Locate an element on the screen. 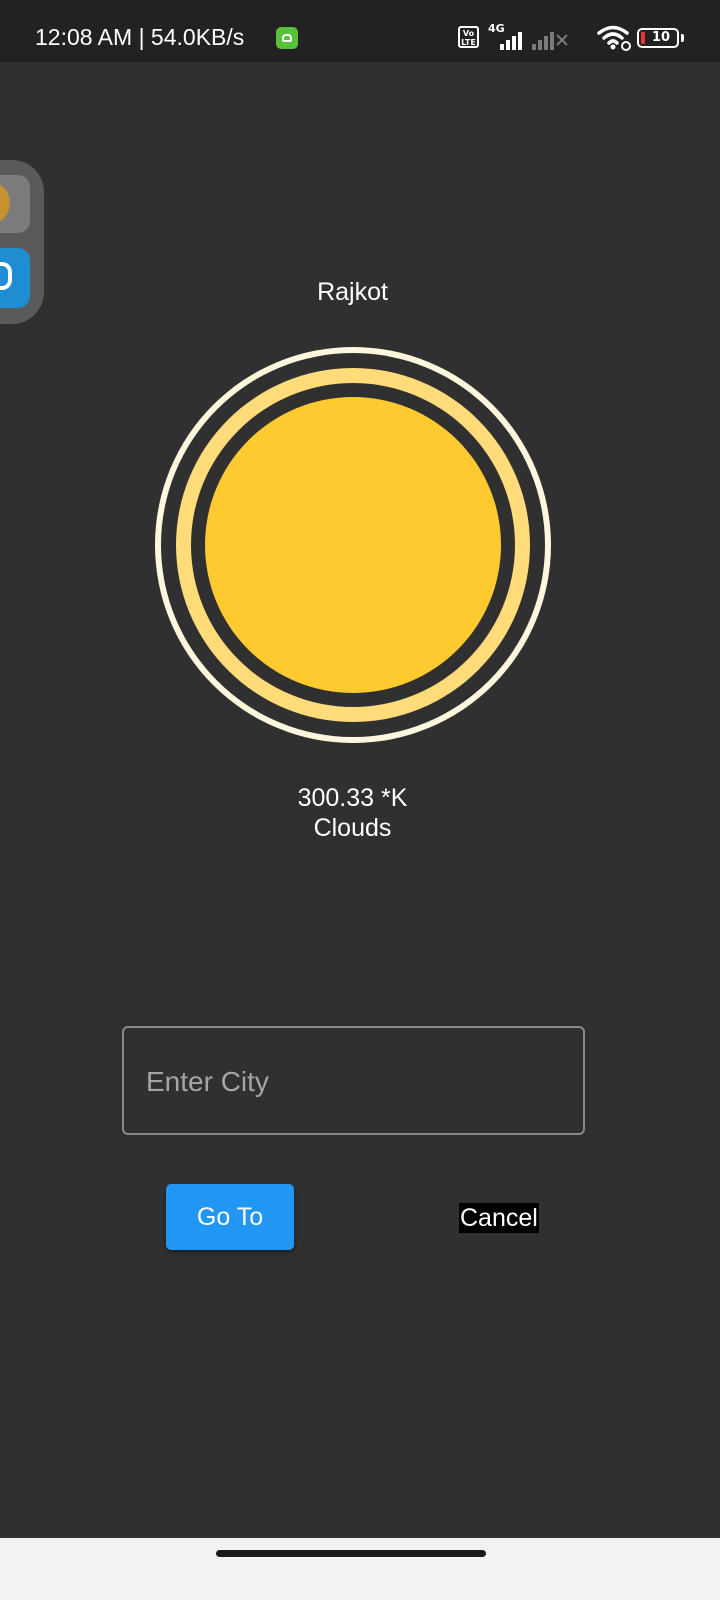  sun-icon is located at coordinates (353, 545).